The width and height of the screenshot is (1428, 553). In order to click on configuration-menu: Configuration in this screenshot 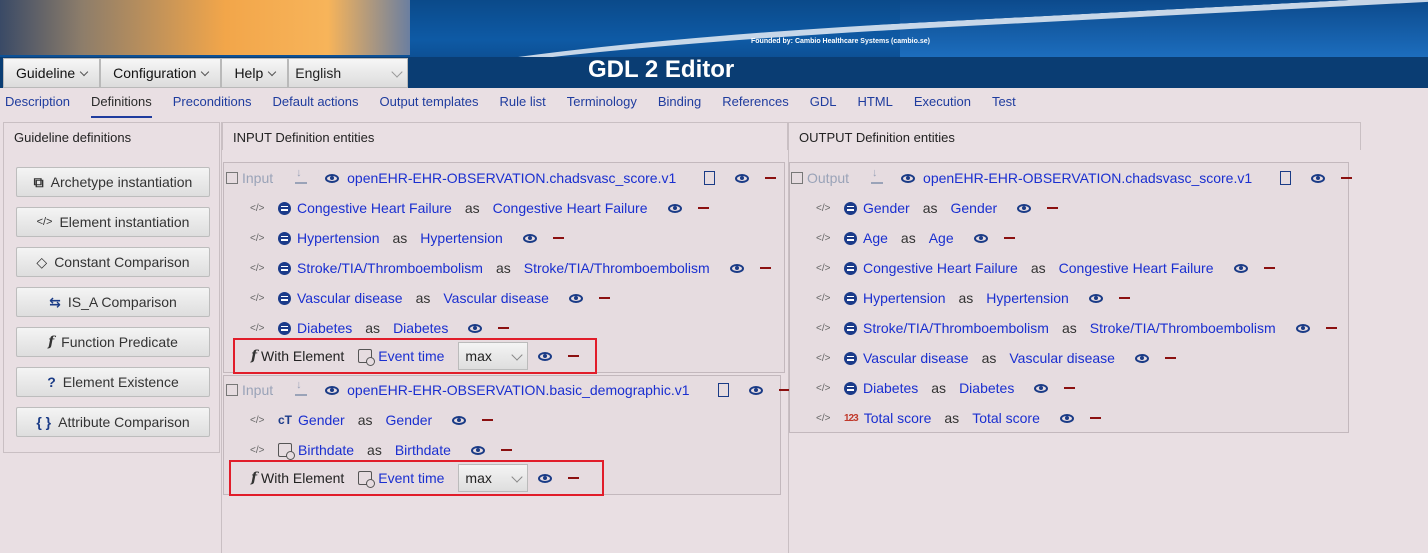, I will do `click(161, 73)`.